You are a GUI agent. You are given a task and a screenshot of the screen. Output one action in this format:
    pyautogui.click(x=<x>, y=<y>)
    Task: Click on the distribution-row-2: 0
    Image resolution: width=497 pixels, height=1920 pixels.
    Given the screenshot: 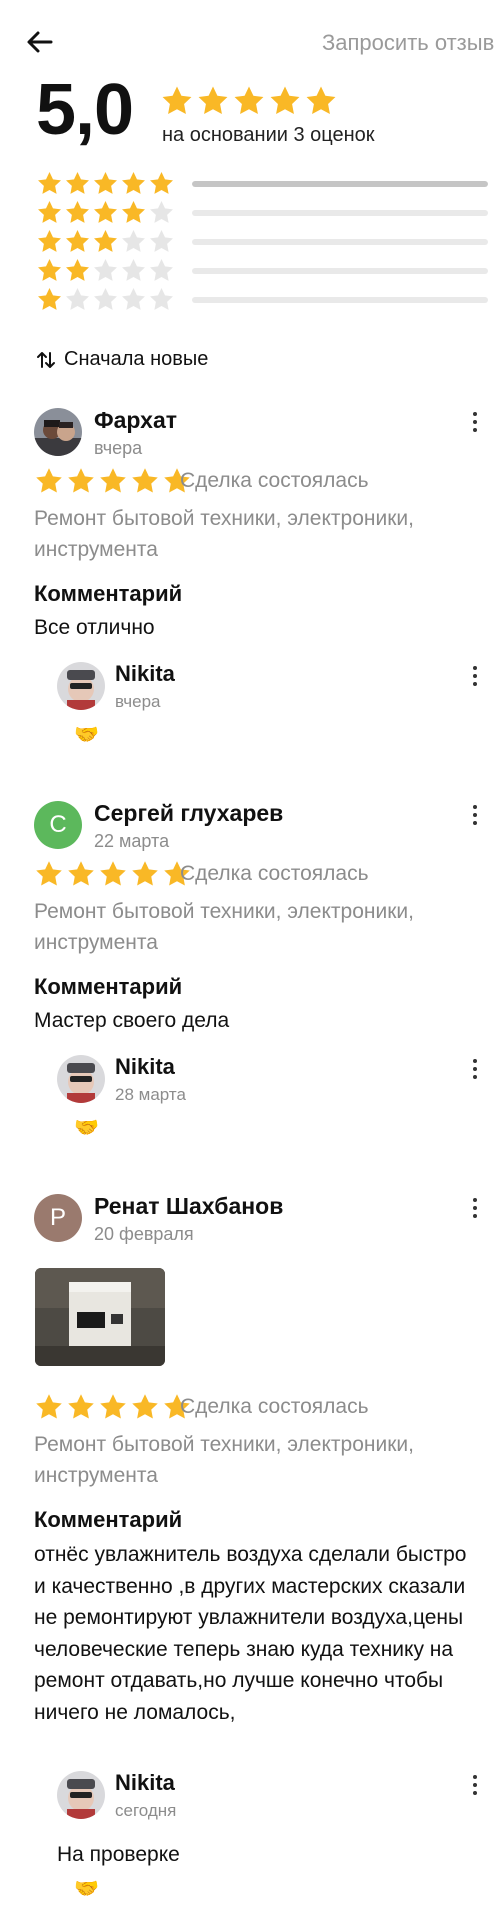 What is the action you would take?
    pyautogui.click(x=262, y=271)
    